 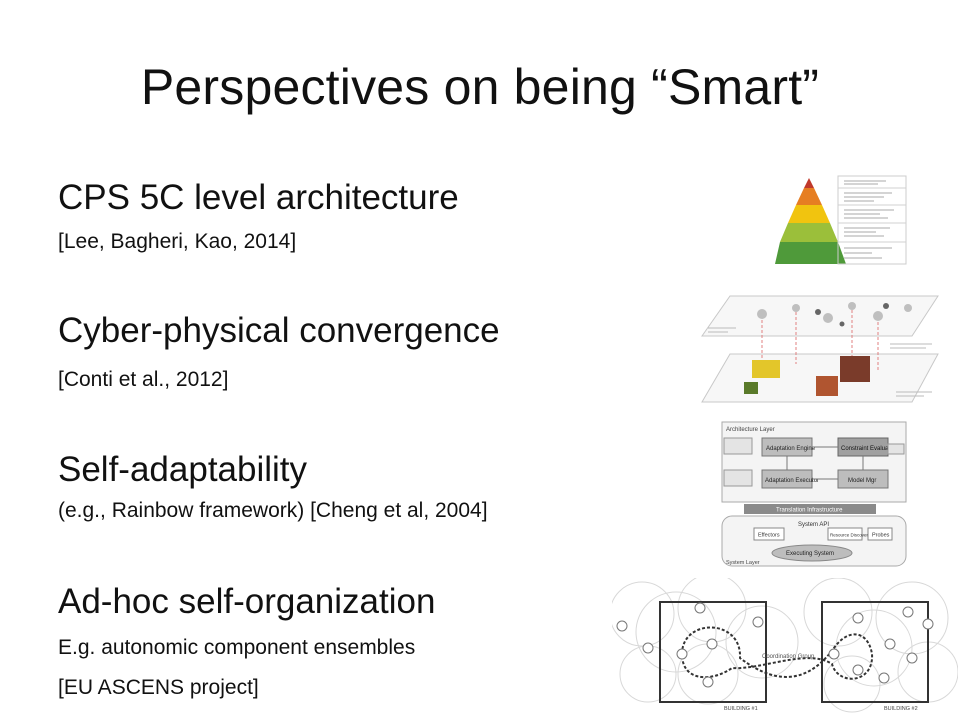 What do you see at coordinates (792, 481) in the screenshot?
I see `label-adaptation-executor: Adaptation Executor` at bounding box center [792, 481].